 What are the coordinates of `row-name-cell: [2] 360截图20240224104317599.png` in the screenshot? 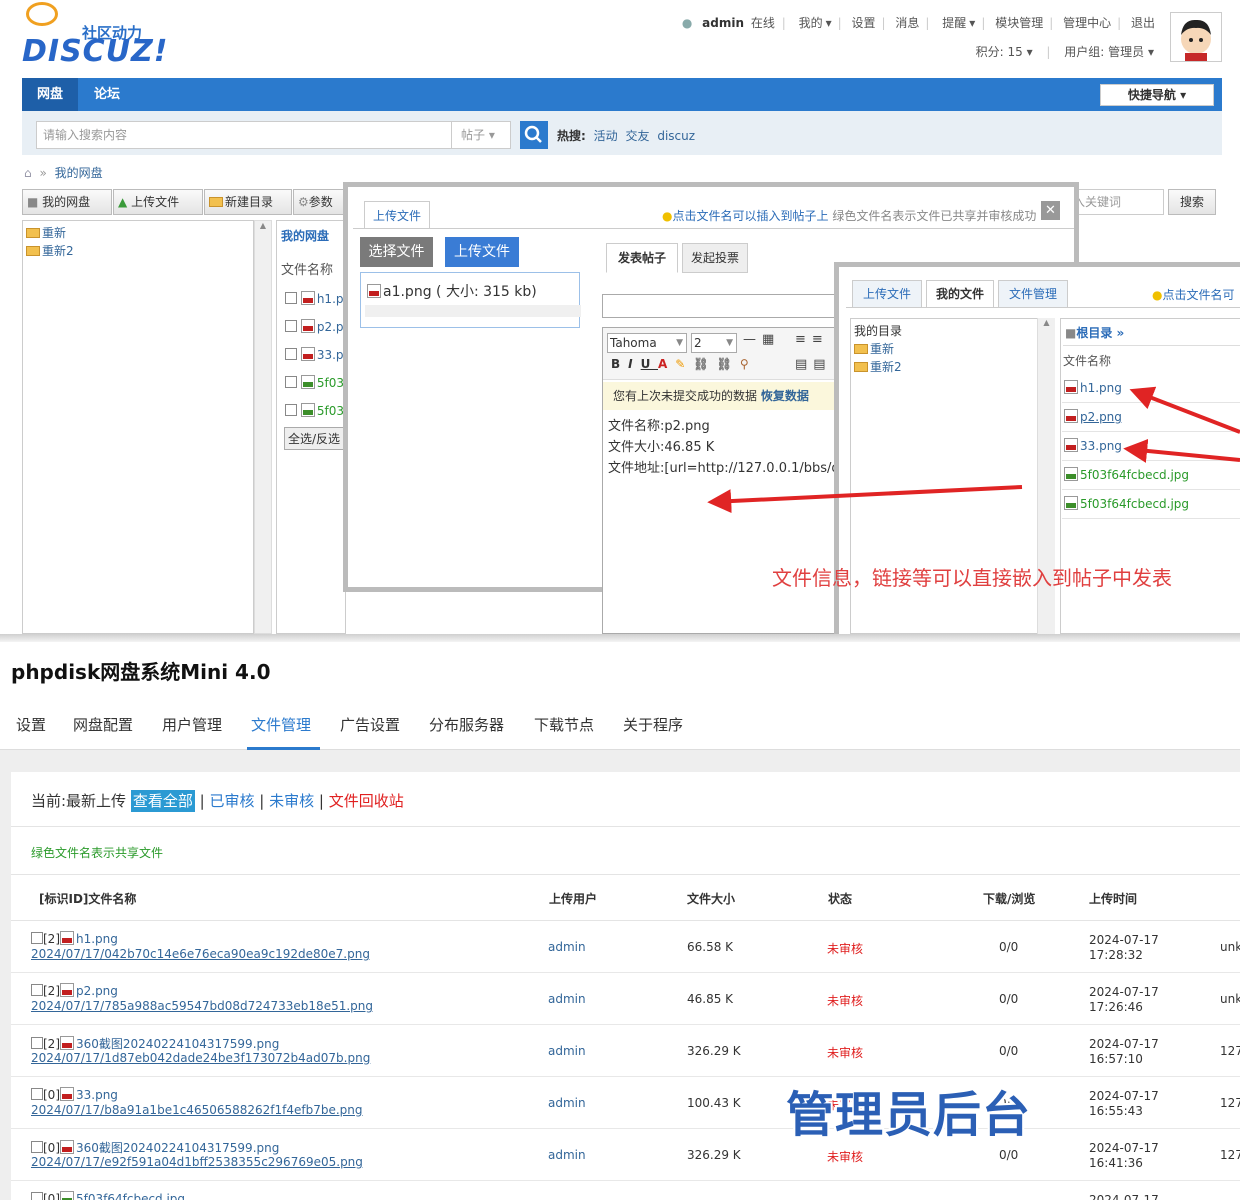 It's located at (155, 1043).